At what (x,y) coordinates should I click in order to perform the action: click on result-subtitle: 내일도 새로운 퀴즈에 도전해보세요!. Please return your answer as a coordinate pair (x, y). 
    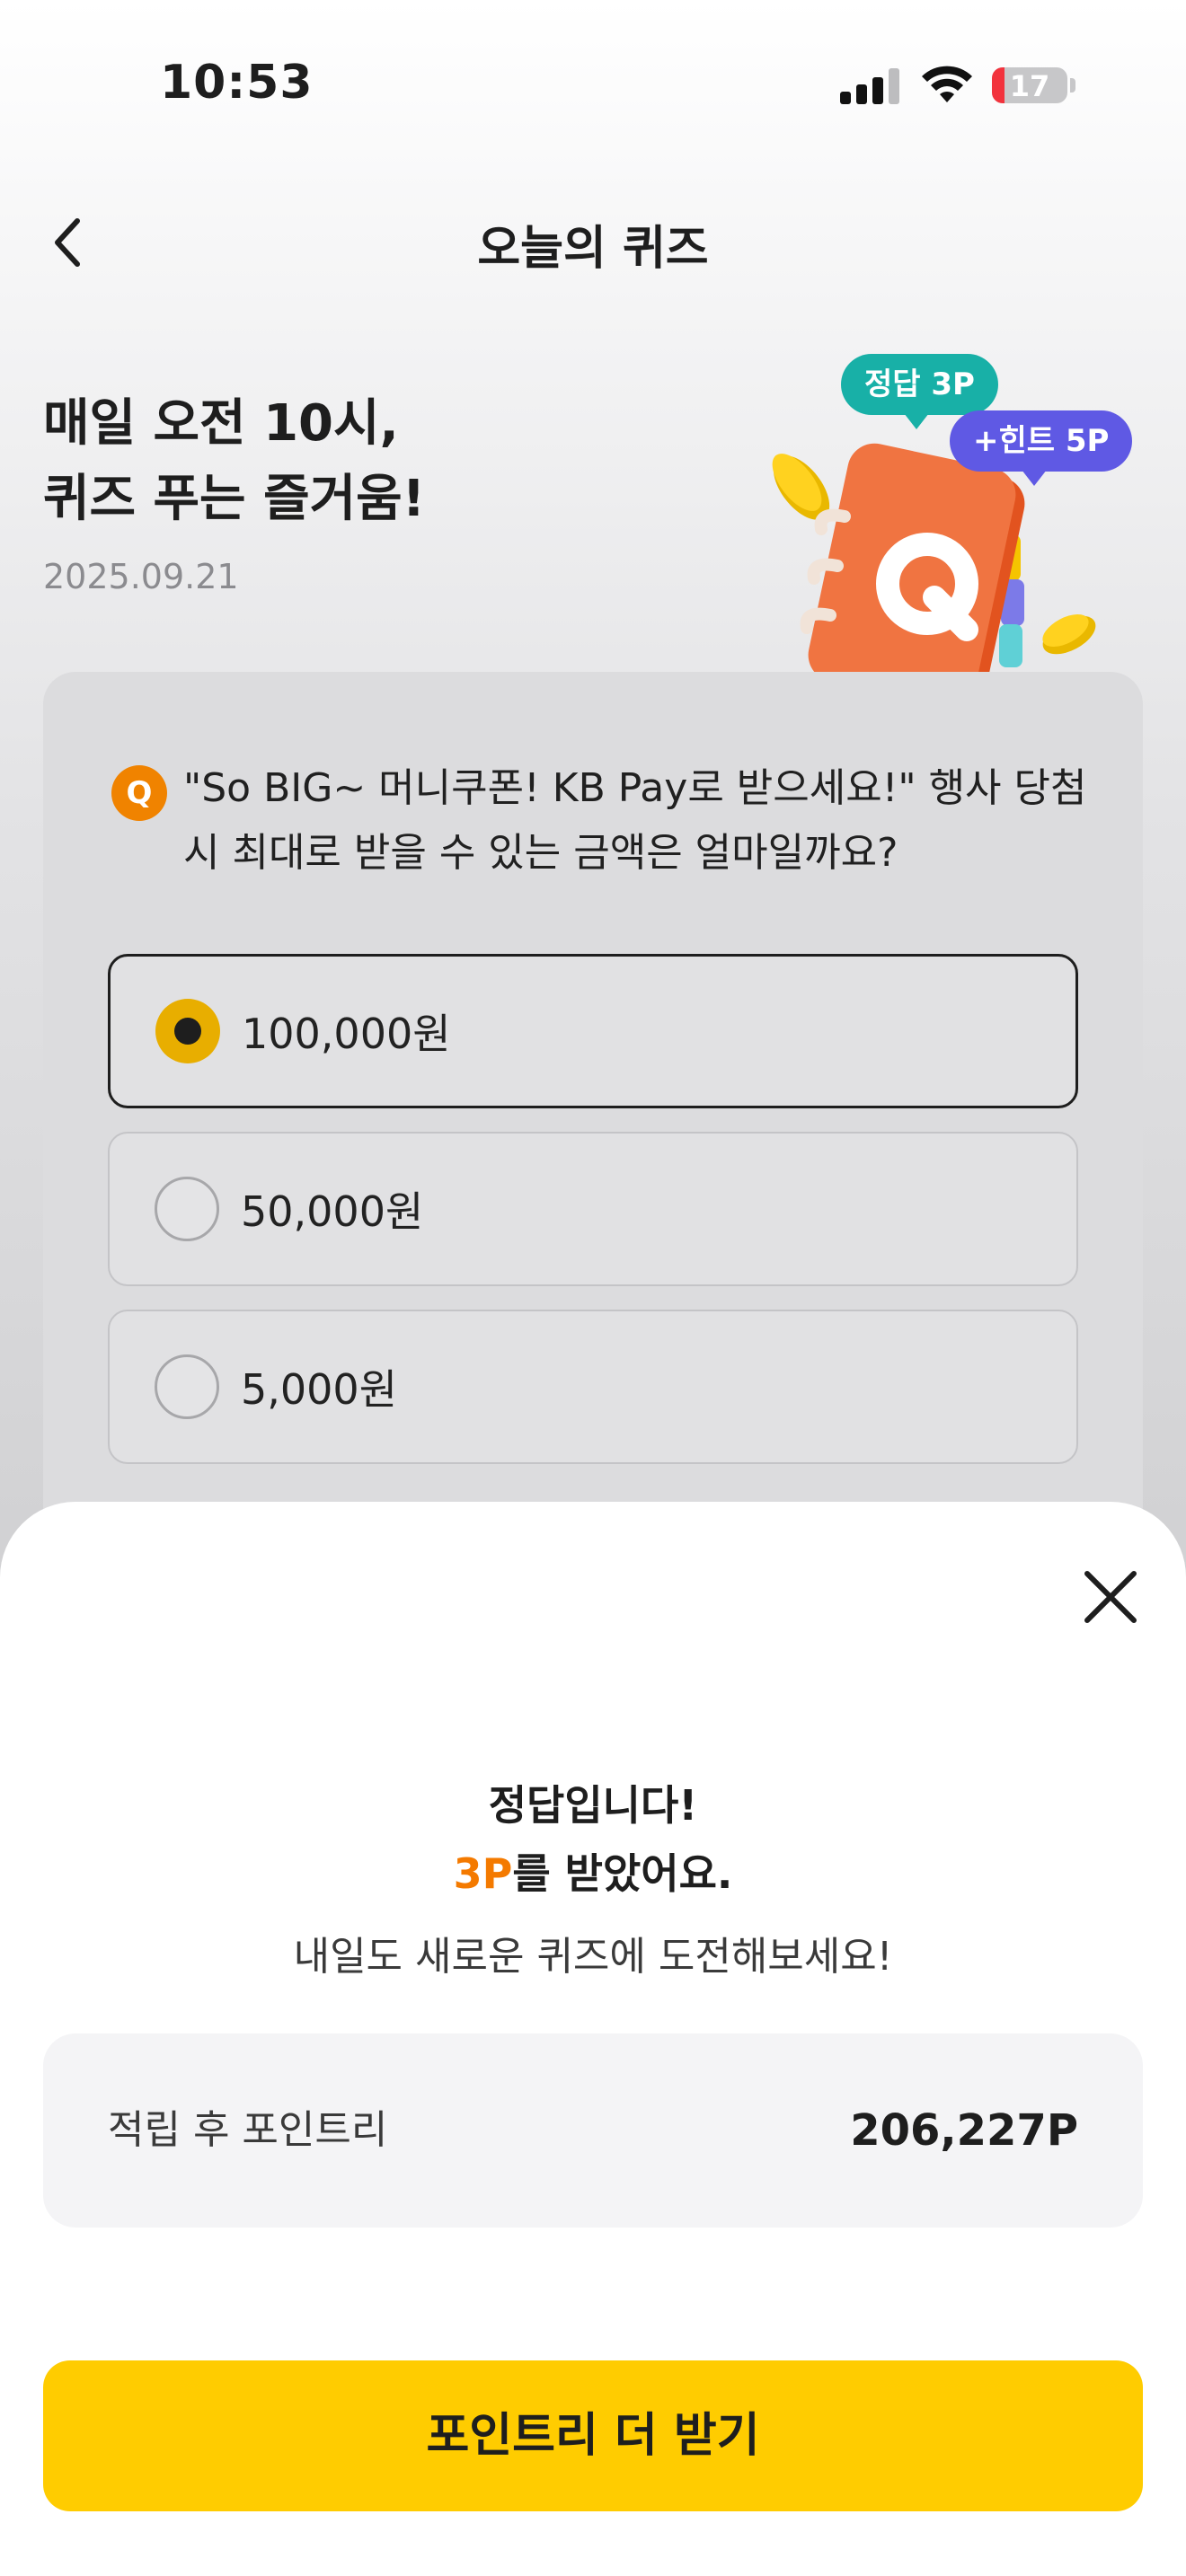
    Looking at the image, I should click on (593, 1957).